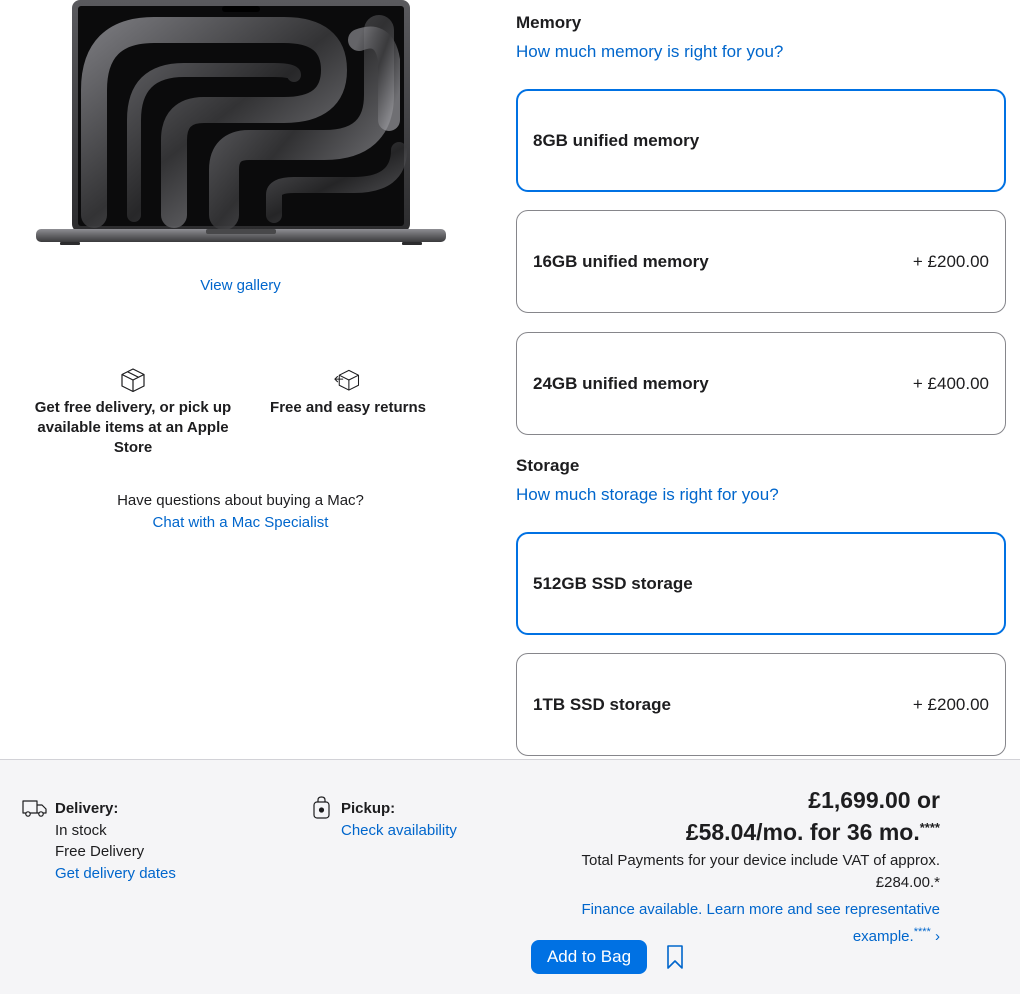 This screenshot has height=994, width=1020. What do you see at coordinates (937, 936) in the screenshot?
I see `chevron-right-icon: ›` at bounding box center [937, 936].